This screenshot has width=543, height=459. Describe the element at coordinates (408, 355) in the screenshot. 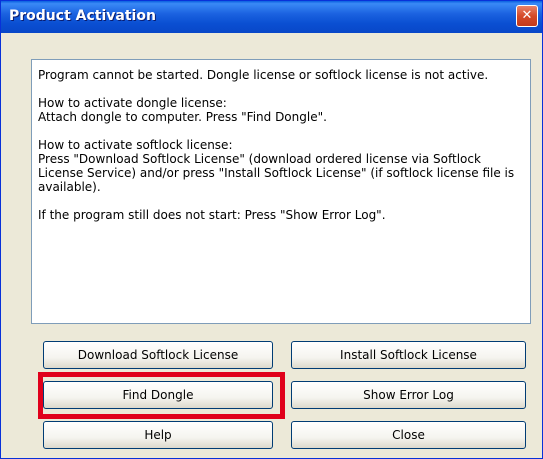

I see `install-softlock-license-button: Install Softlock License` at that location.